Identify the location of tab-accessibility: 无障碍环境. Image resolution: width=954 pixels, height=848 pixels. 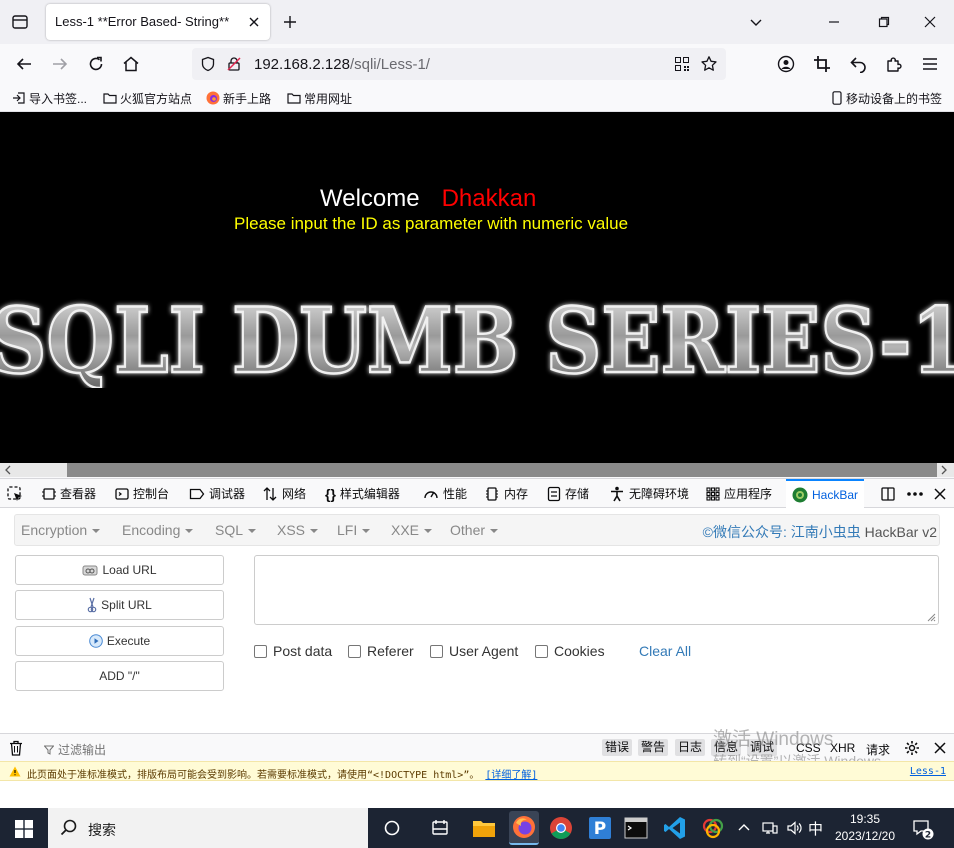
(649, 493).